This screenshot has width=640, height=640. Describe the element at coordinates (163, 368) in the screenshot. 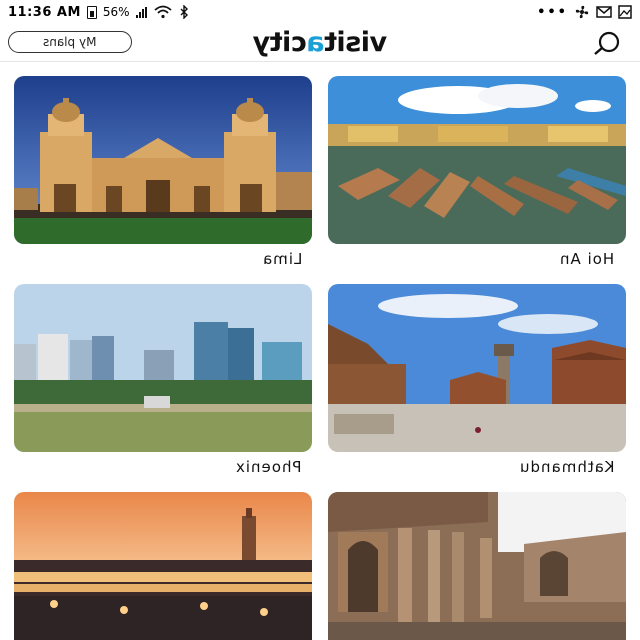

I see `phoenix-skyline-image` at that location.